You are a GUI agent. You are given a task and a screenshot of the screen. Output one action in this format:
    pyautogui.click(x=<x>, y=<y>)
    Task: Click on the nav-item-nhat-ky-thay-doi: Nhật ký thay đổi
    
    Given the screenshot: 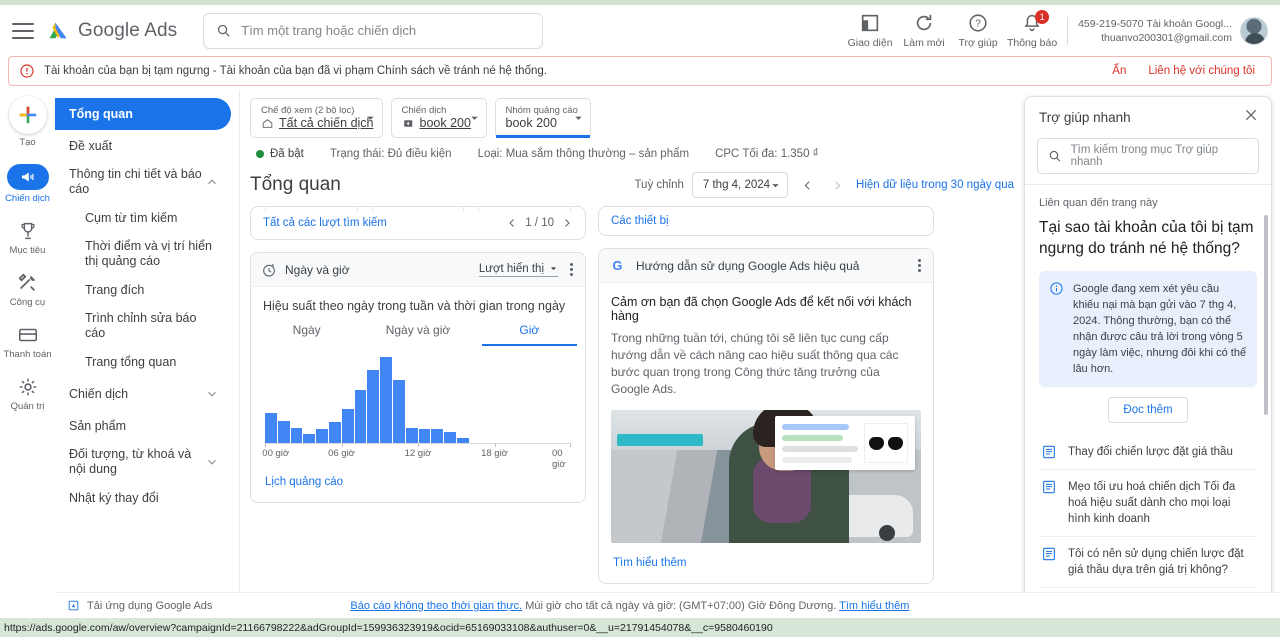 What is the action you would take?
    pyautogui.click(x=143, y=498)
    